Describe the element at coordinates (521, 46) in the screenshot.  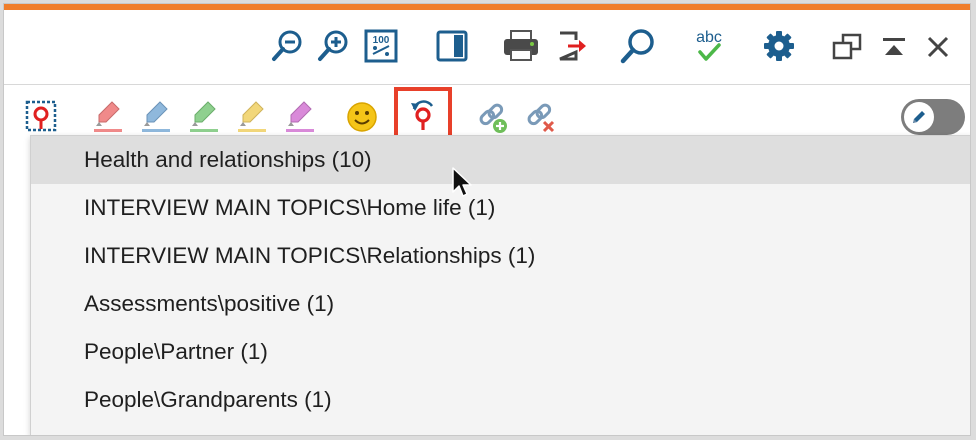
I see `print-icon` at that location.